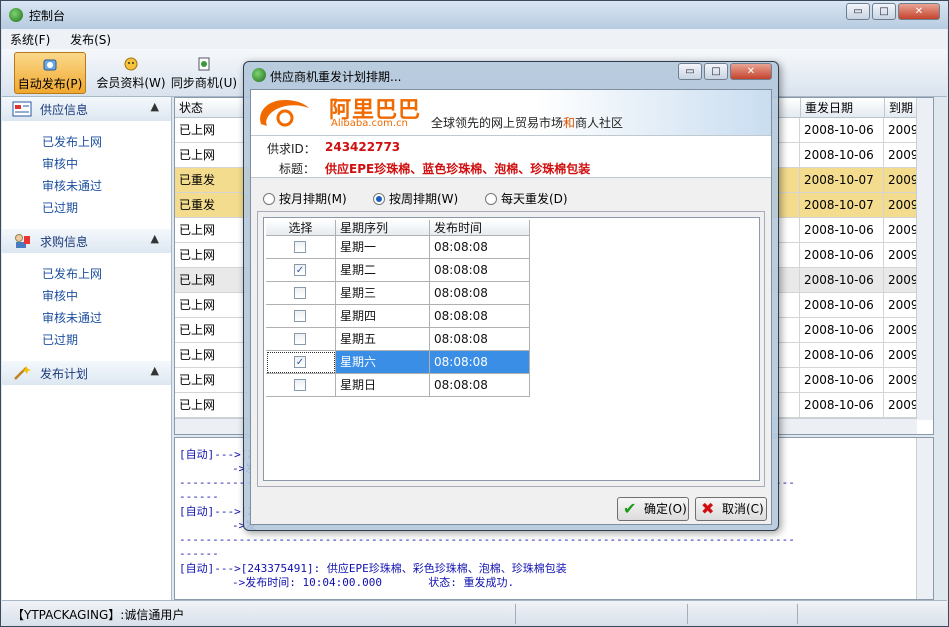 This screenshot has height=627, width=949. What do you see at coordinates (731, 509) in the screenshot?
I see `cancel-button: ✖ 取消(C)` at bounding box center [731, 509].